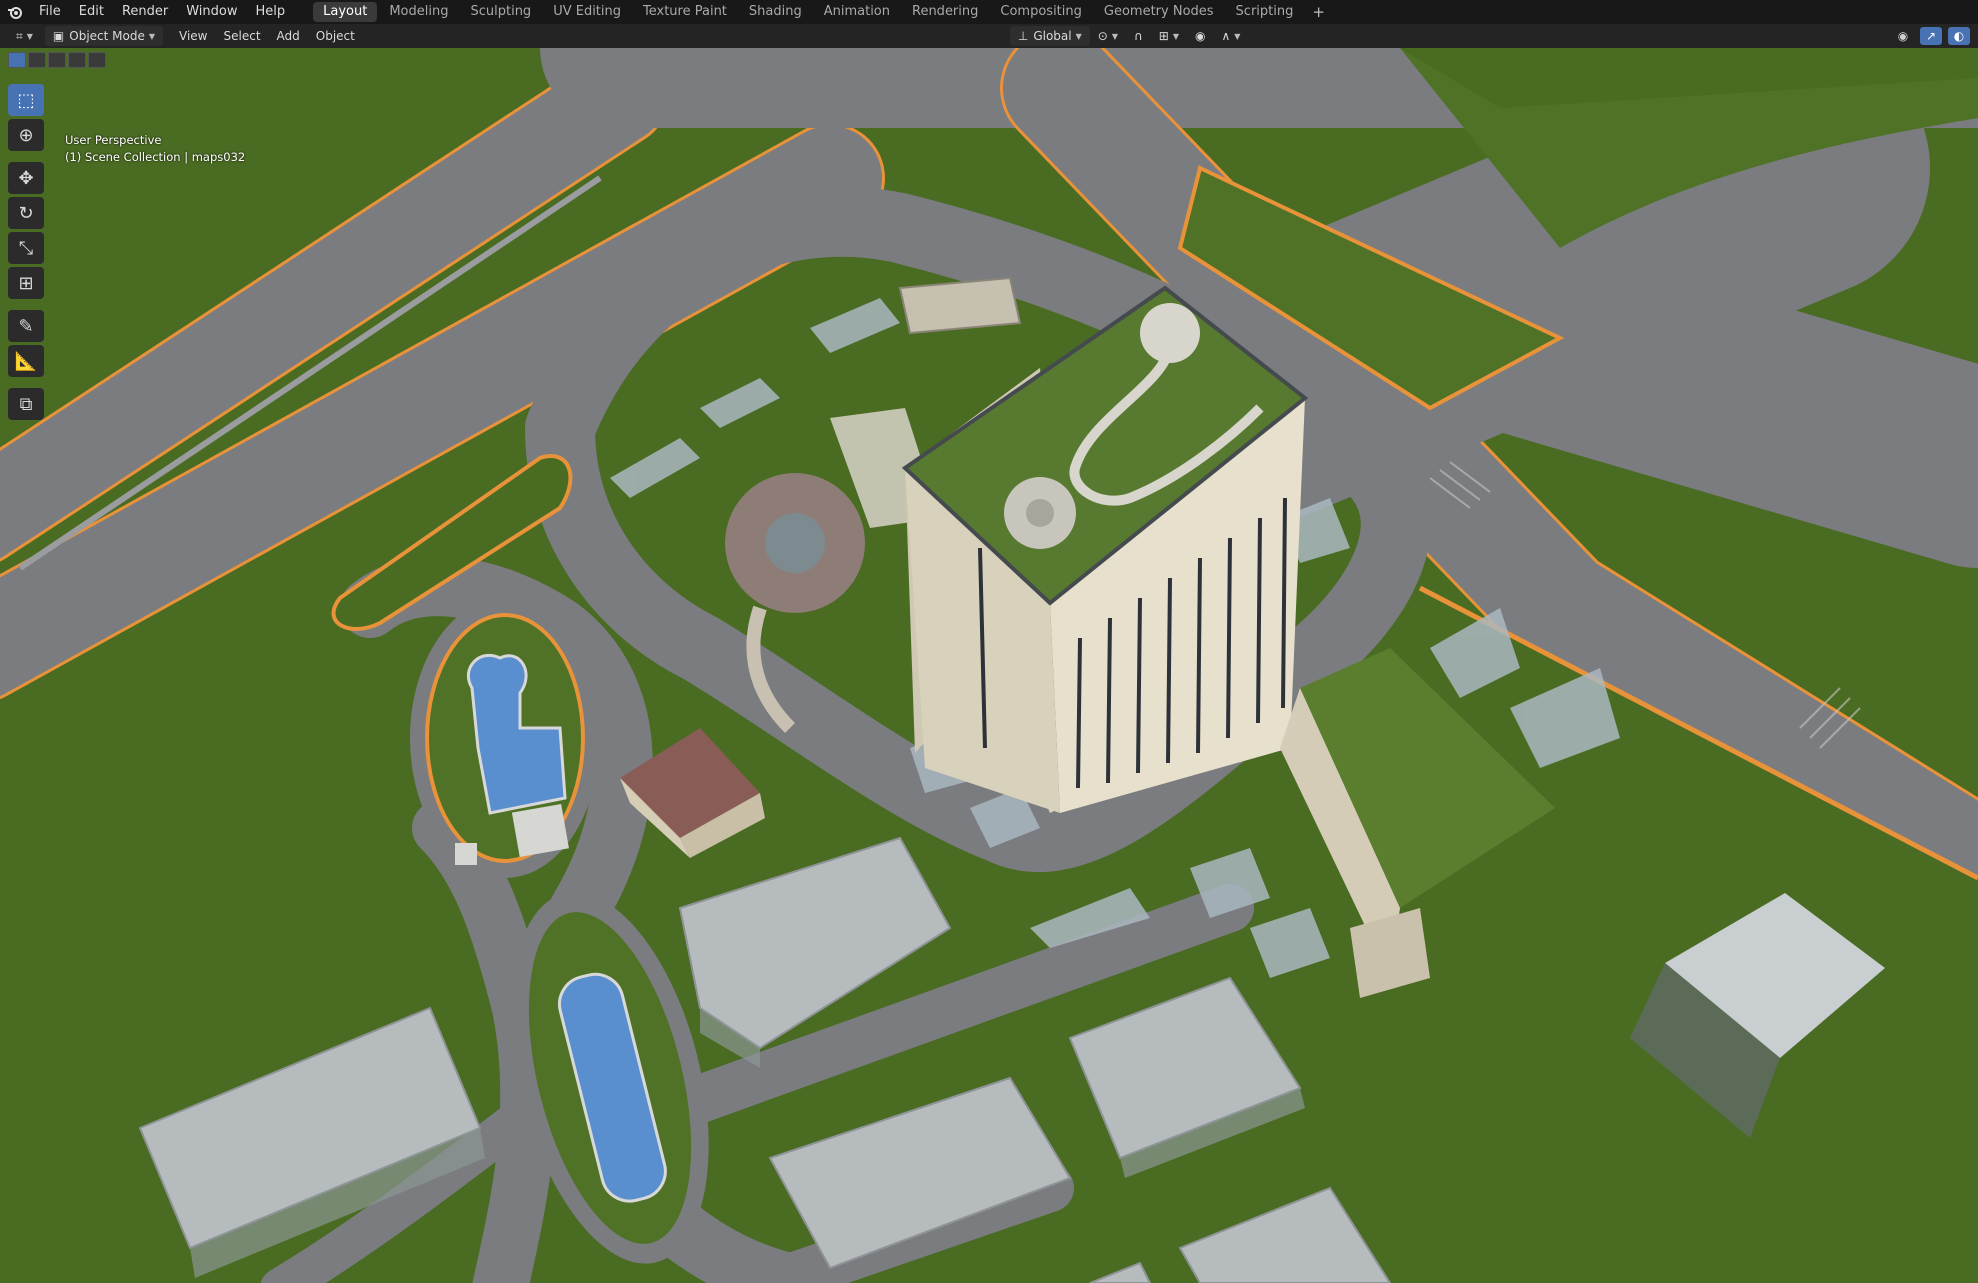 Image resolution: width=1978 pixels, height=1283 pixels. What do you see at coordinates (587, 12) in the screenshot?
I see `tab-uv-editing: UV Editing` at bounding box center [587, 12].